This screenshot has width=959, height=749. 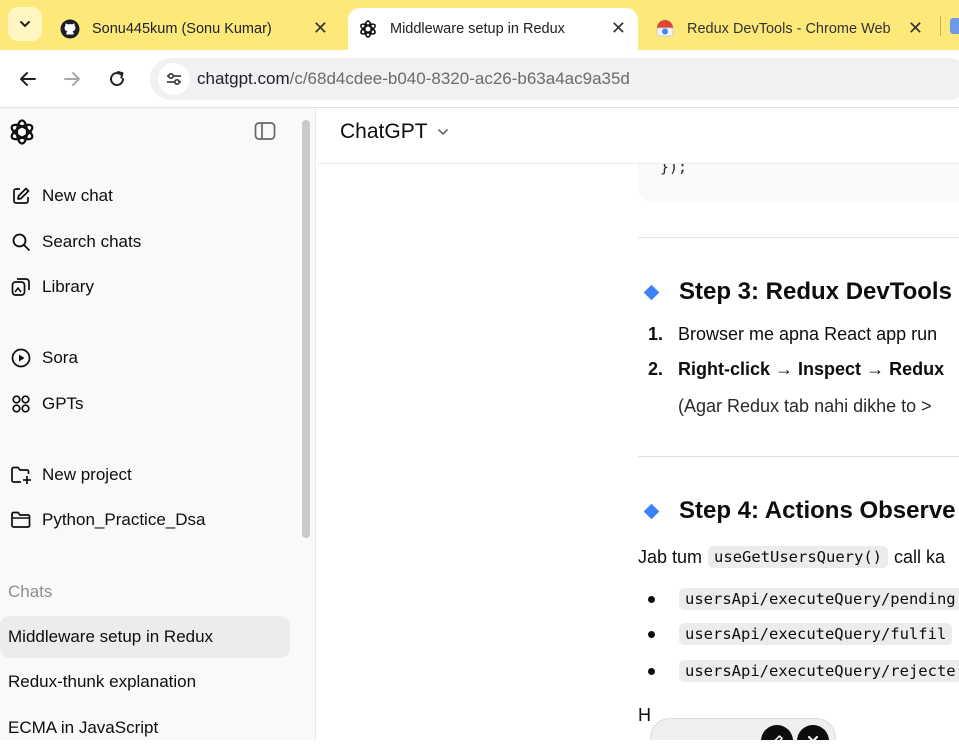 What do you see at coordinates (21, 404) in the screenshot?
I see `grid-icon` at bounding box center [21, 404].